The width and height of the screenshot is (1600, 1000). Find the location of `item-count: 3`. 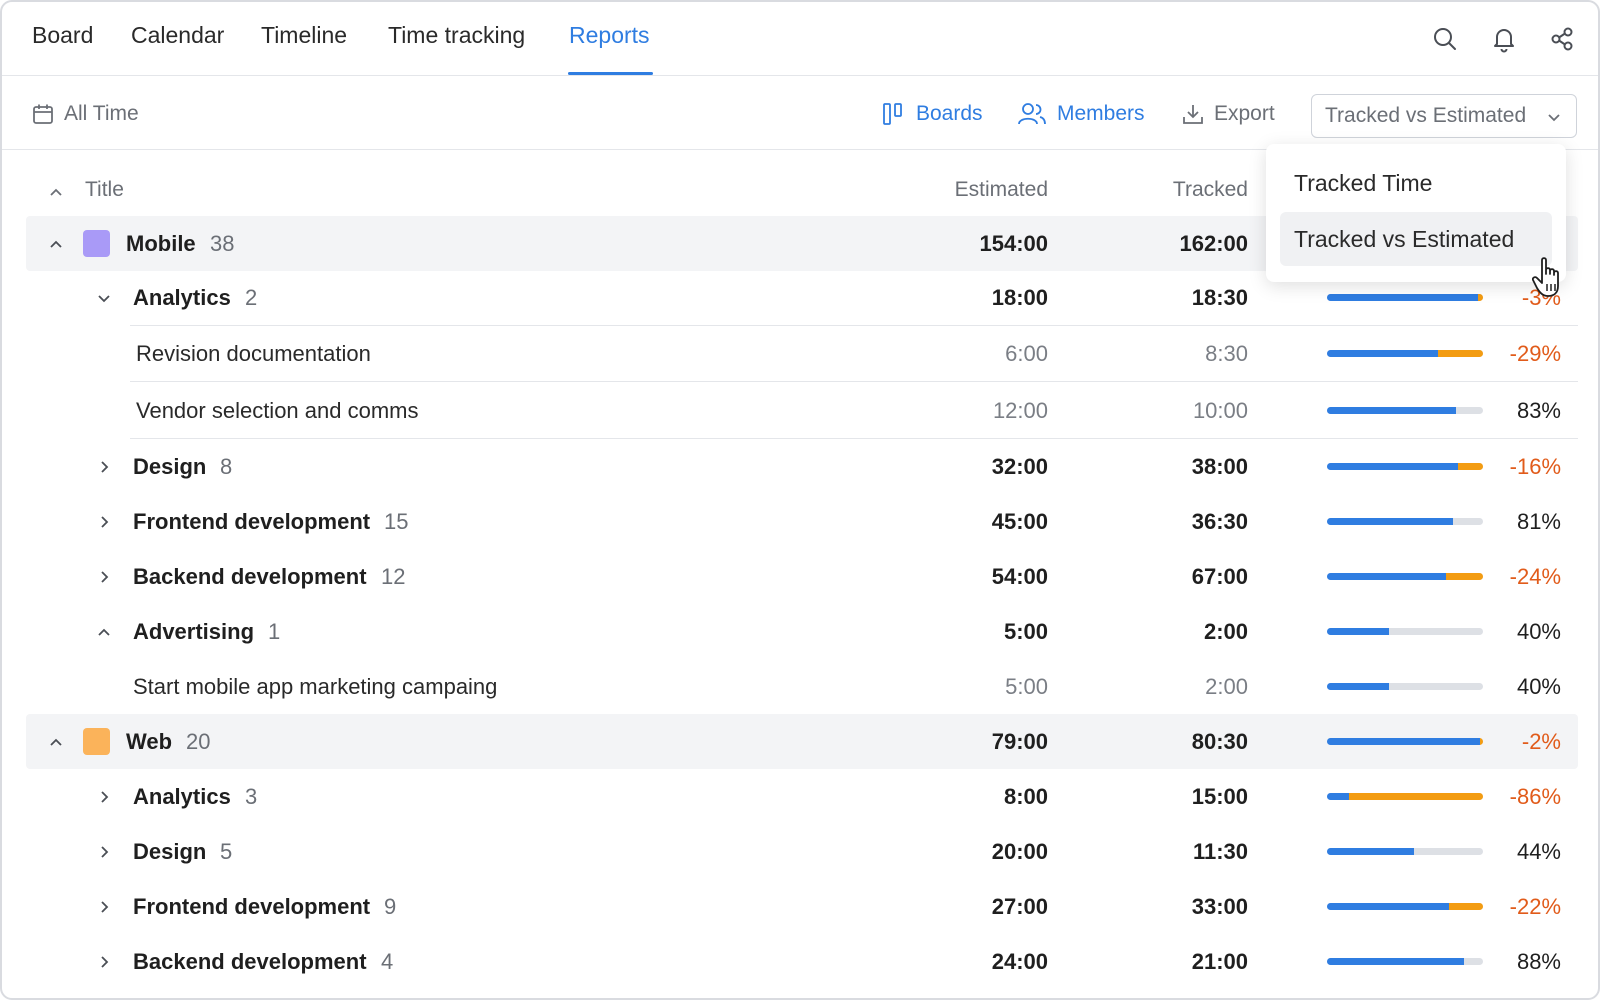

item-count: 3 is located at coordinates (251, 796).